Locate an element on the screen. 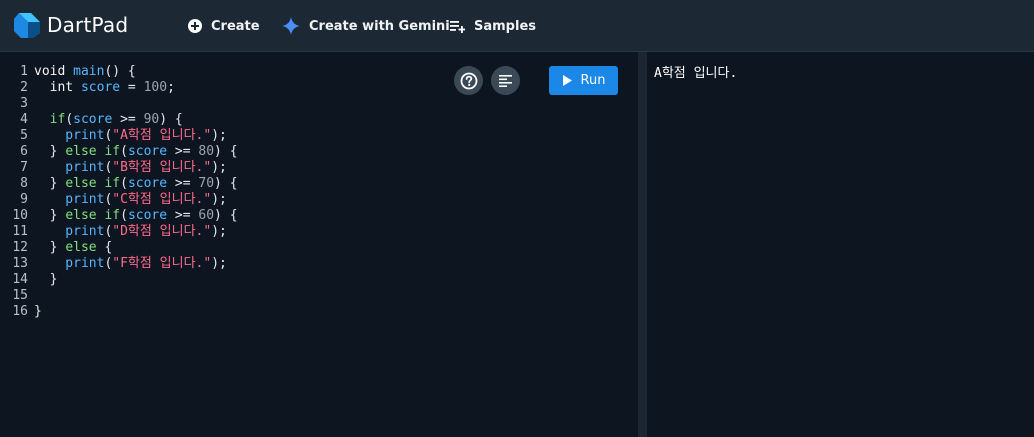 This screenshot has width=1034, height=437. code-text: } is located at coordinates (43, 280).